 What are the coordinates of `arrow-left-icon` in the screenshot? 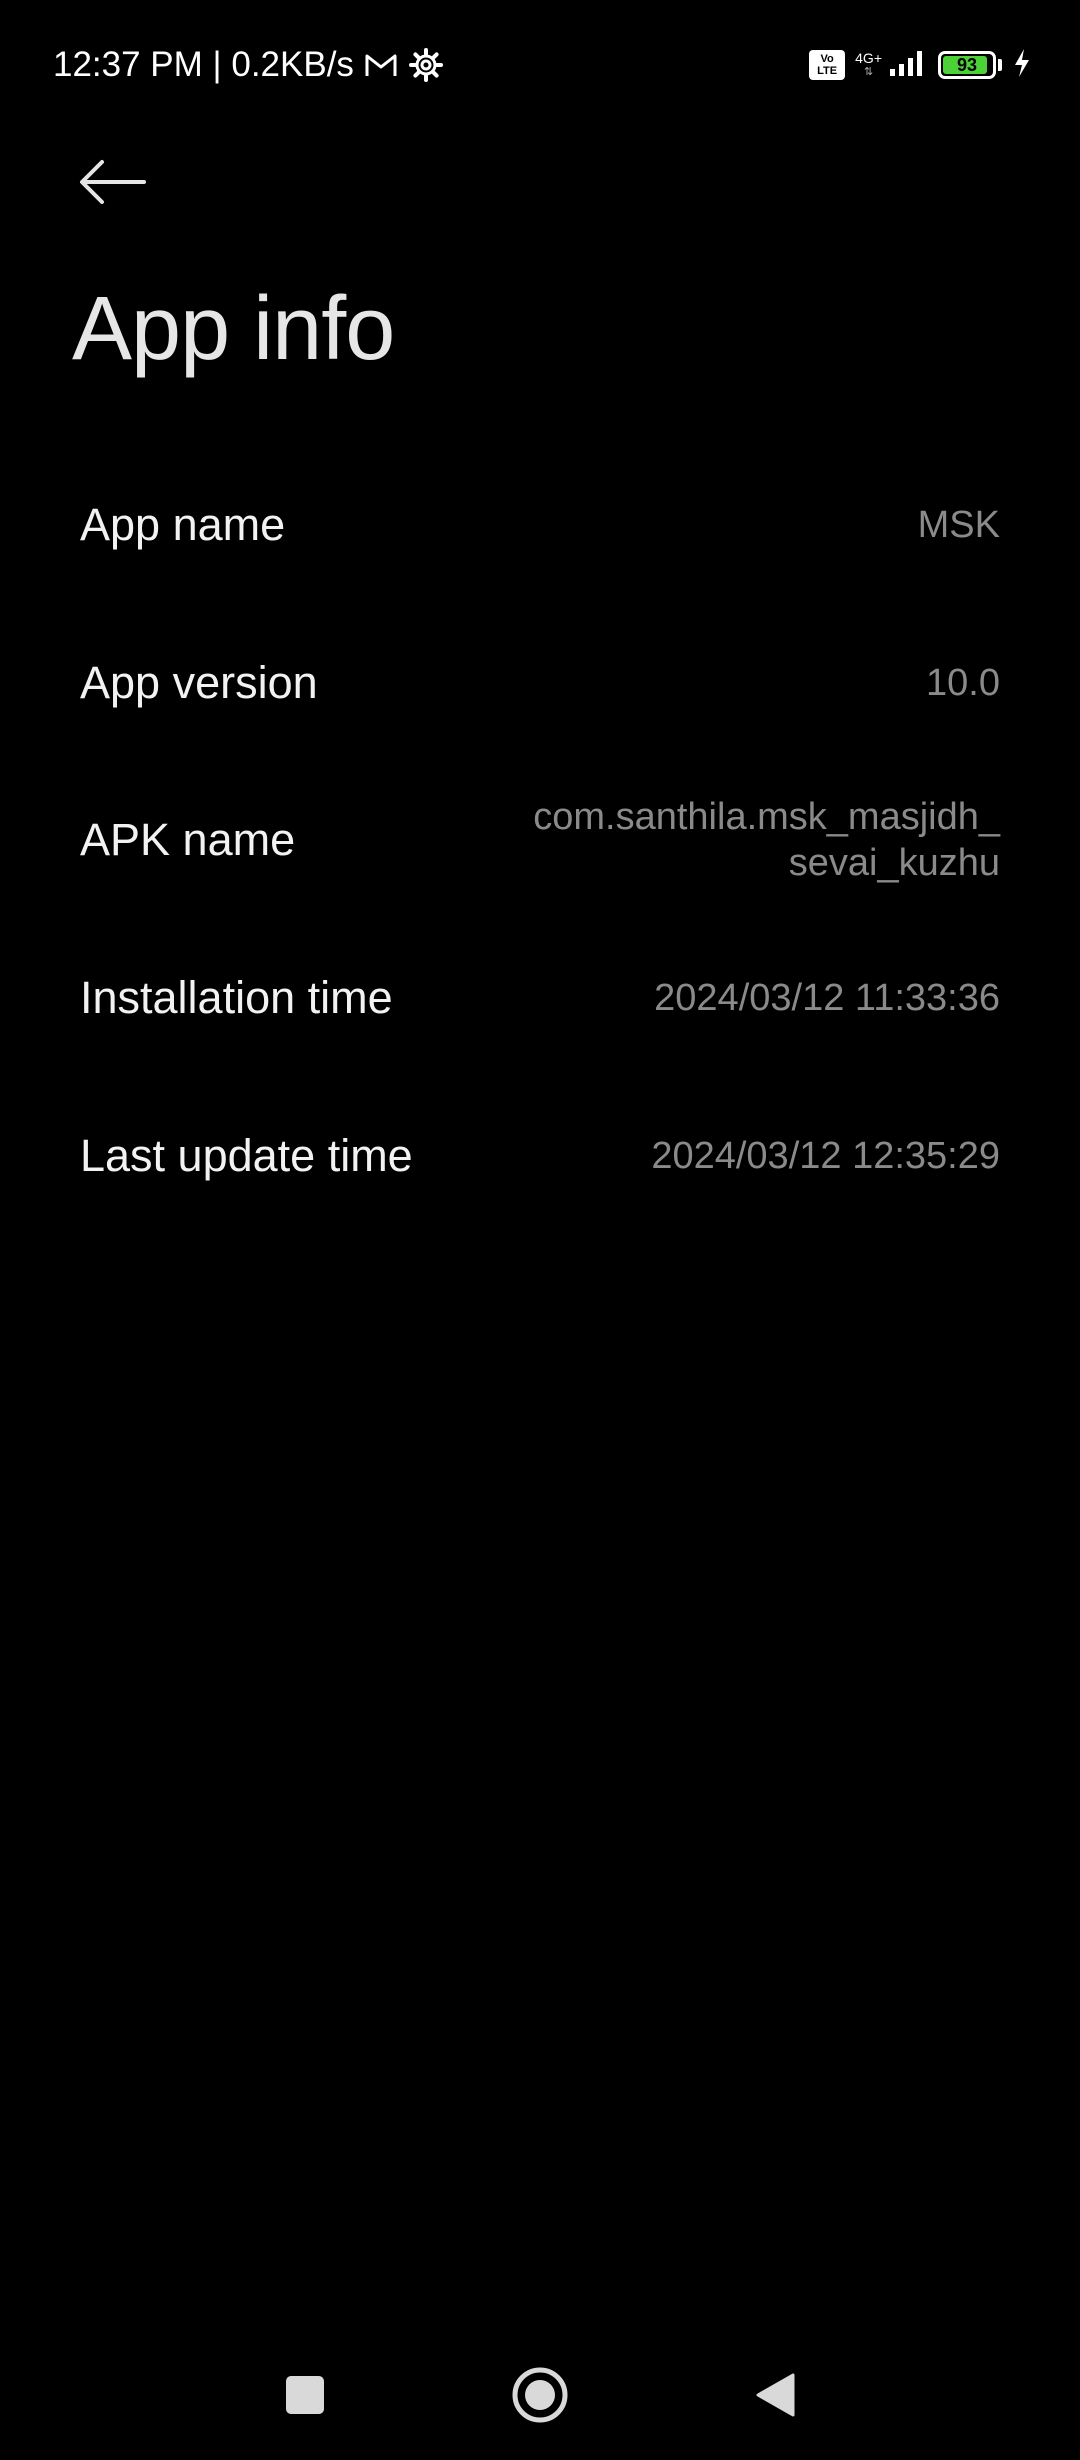 It's located at (113, 182).